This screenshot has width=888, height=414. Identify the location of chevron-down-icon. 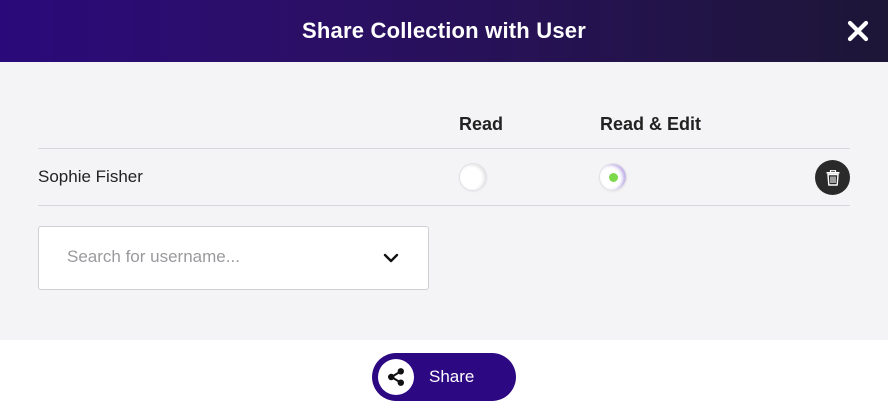
(391, 258).